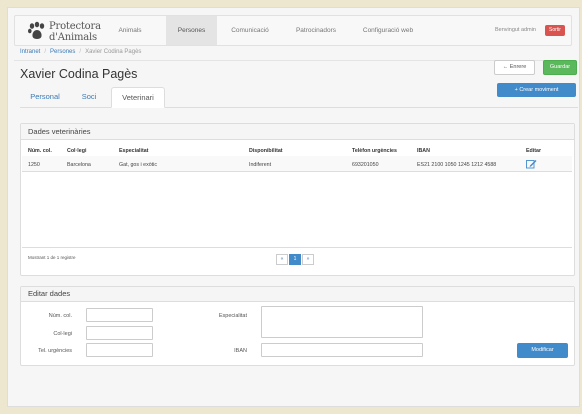  I want to click on tab-soci: Soci, so click(89, 97).